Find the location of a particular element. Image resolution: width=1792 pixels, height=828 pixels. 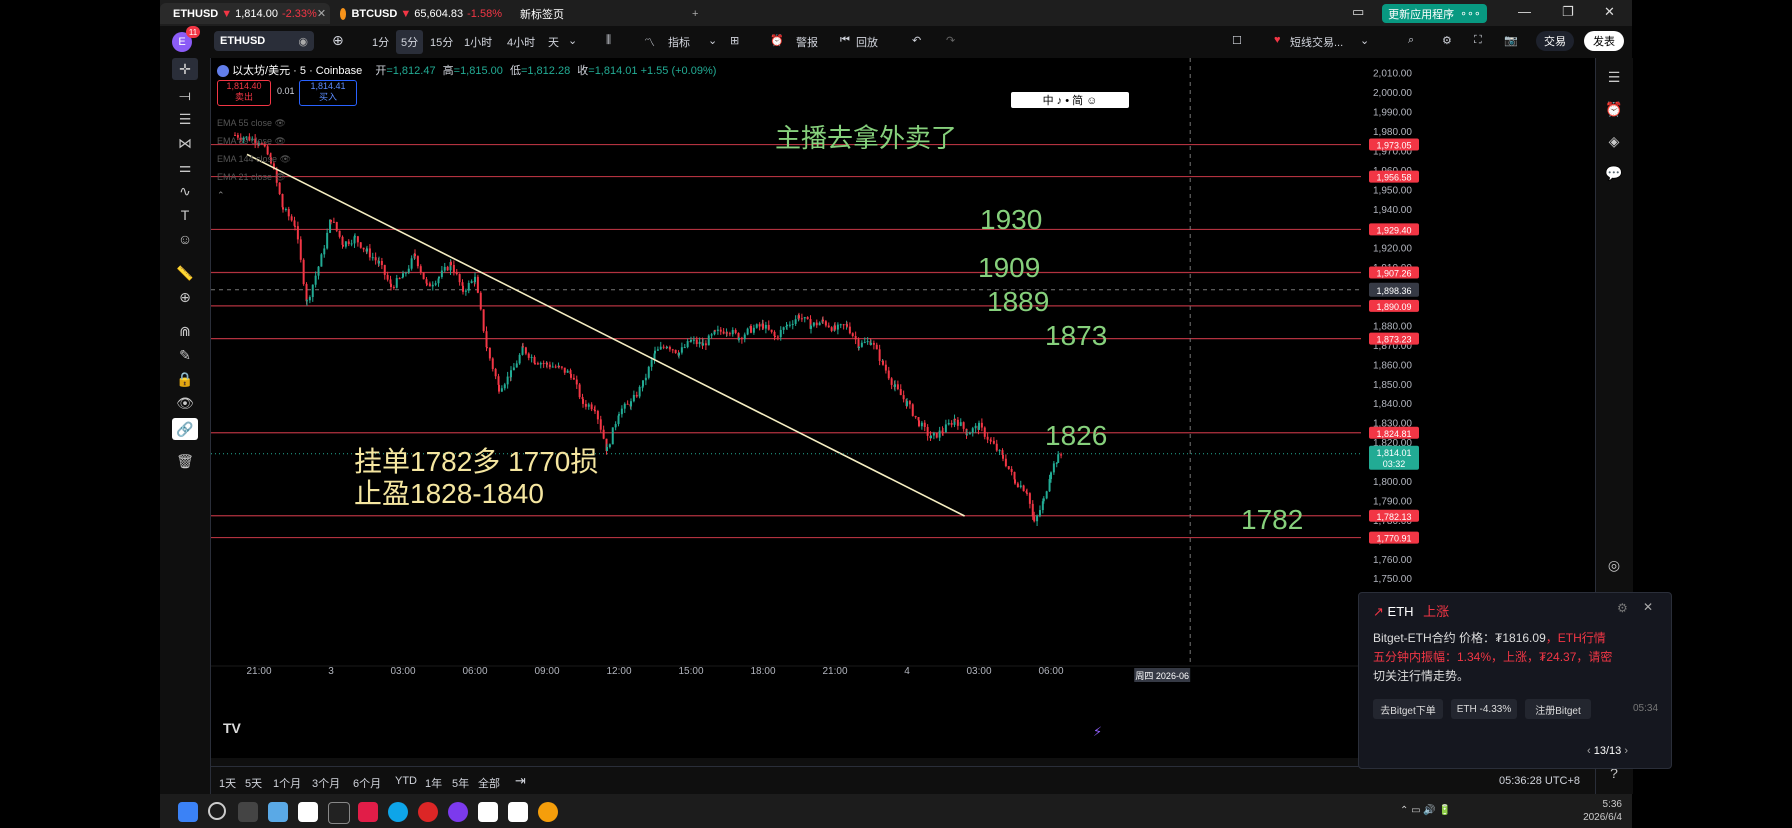

range-5d: 5天 is located at coordinates (253, 783).